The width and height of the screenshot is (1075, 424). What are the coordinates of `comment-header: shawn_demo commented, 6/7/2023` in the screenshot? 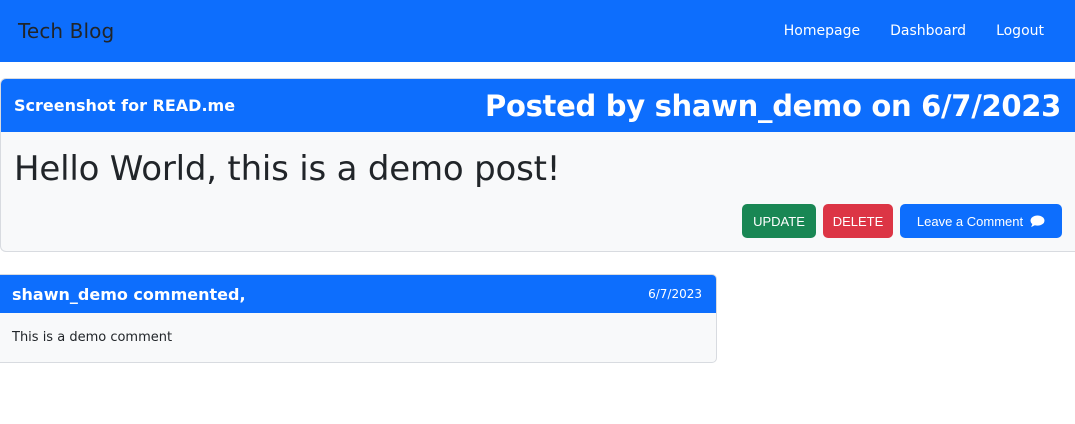 It's located at (358, 294).